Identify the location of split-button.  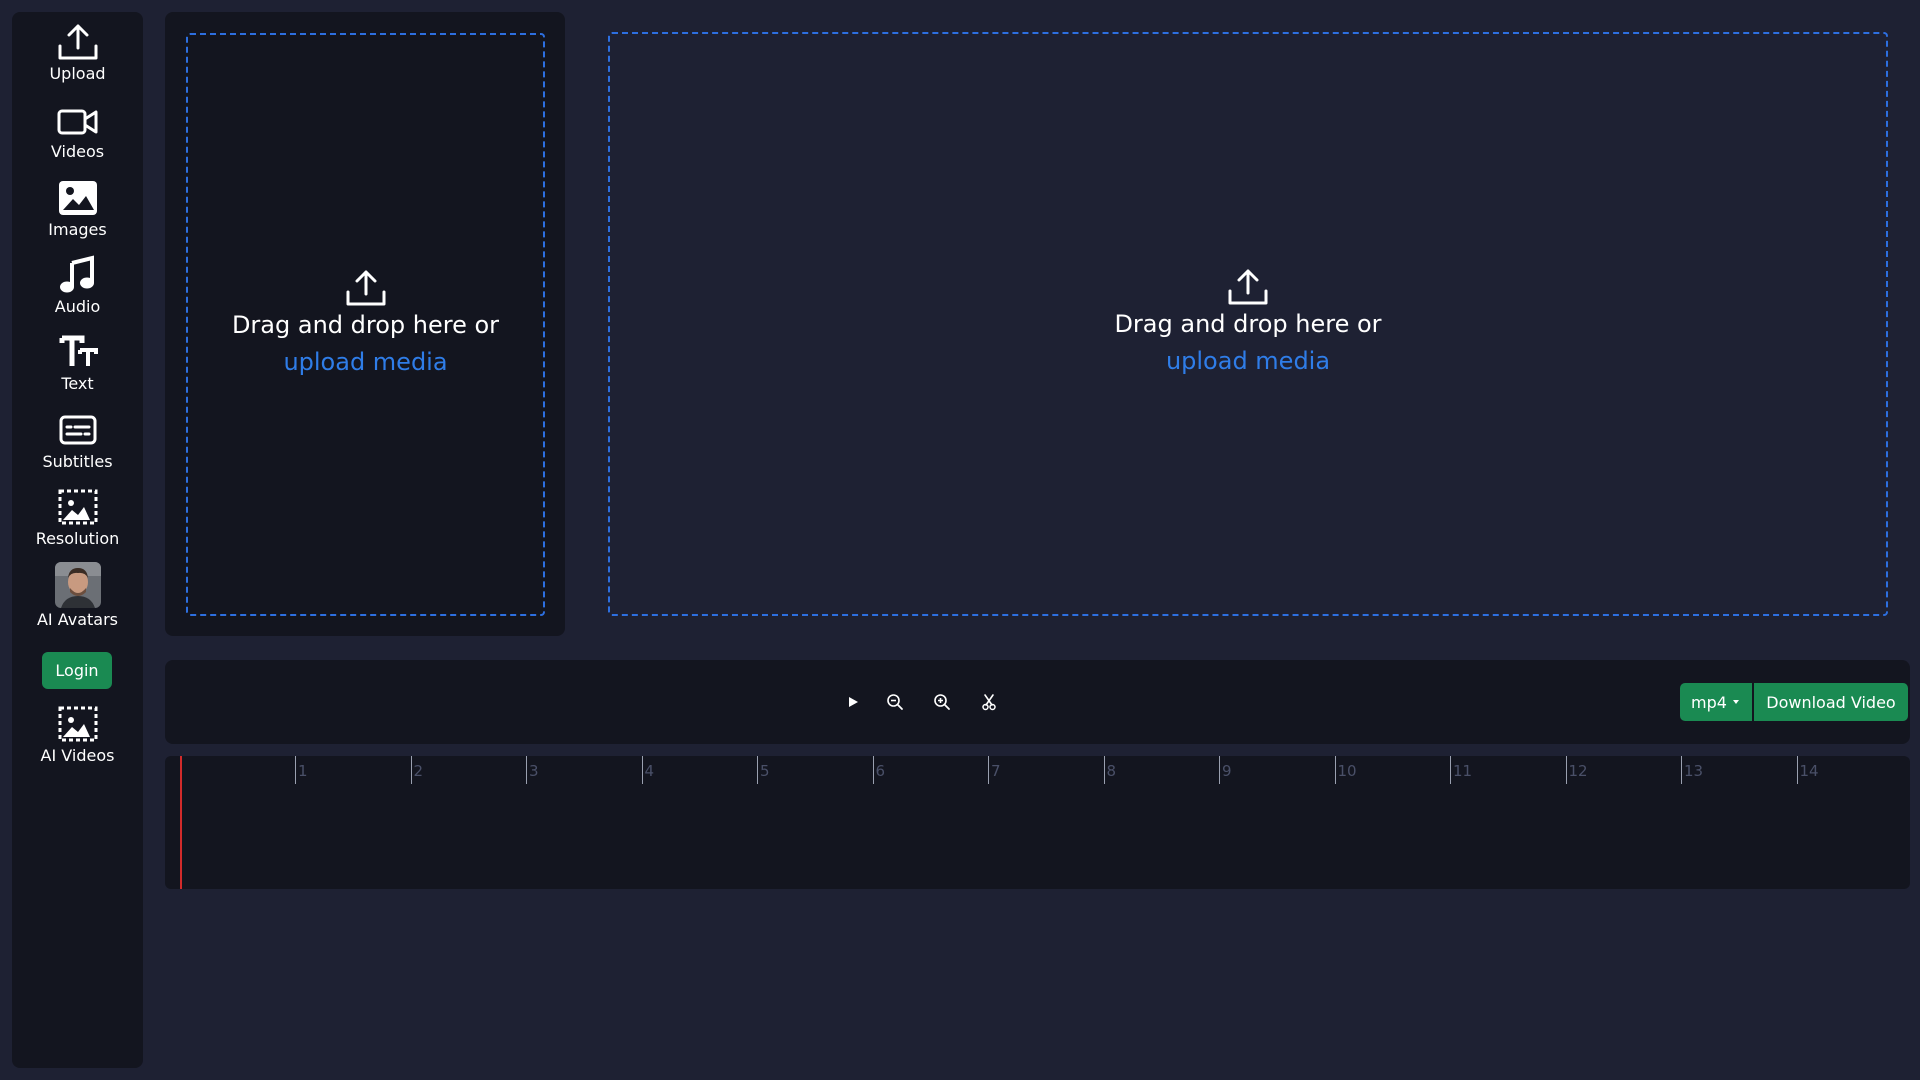
(989, 702).